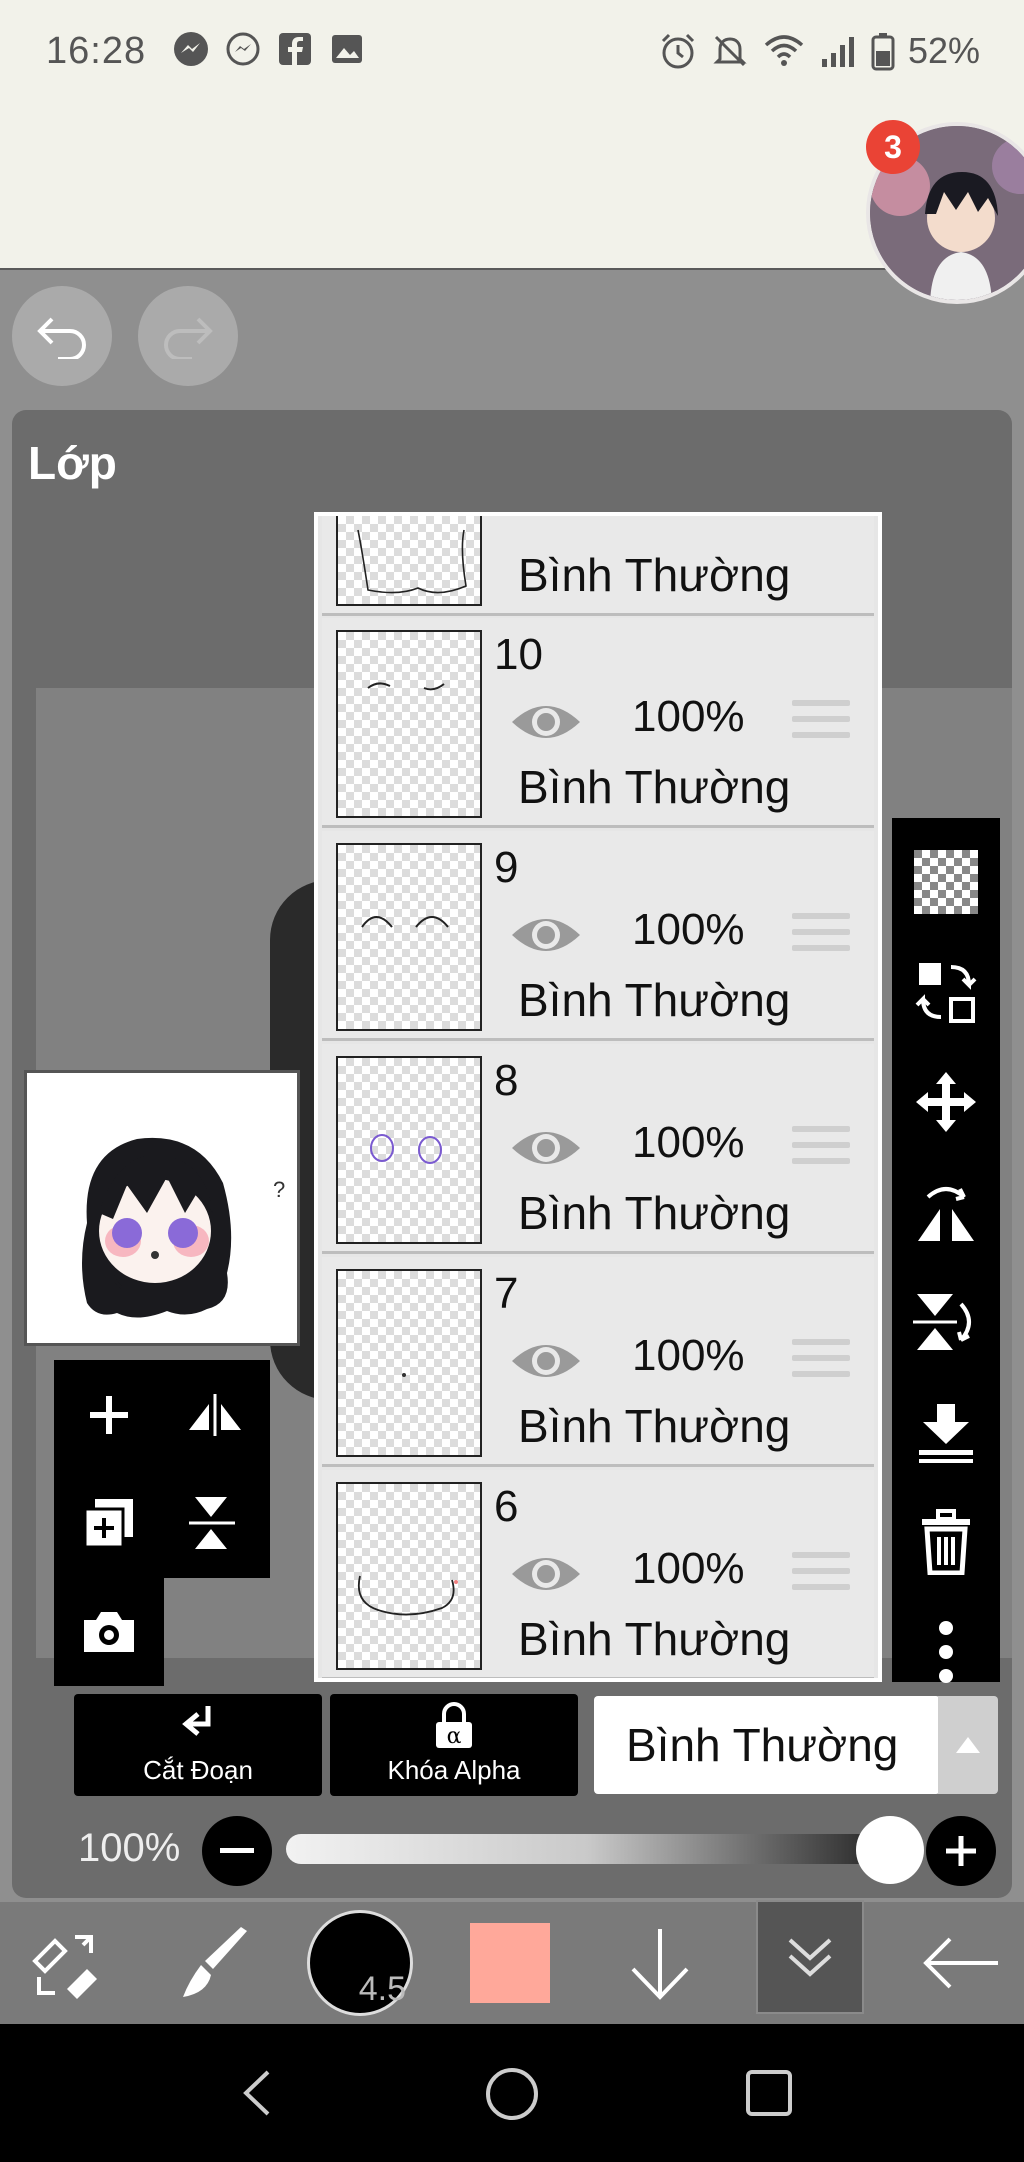 This screenshot has width=1024, height=2162. I want to click on battery-level: 52%, so click(943, 50).